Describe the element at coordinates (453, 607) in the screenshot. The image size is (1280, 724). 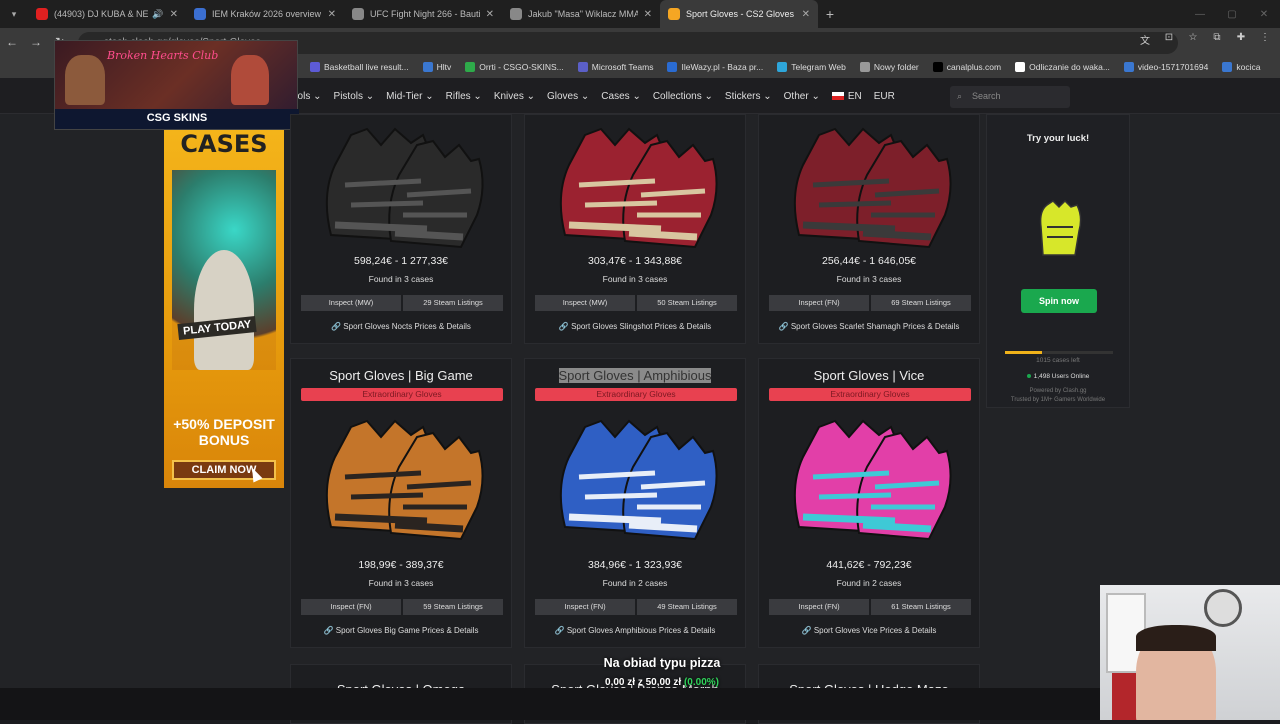
I see `steam-listings-button: 59 Steam Listings` at that location.